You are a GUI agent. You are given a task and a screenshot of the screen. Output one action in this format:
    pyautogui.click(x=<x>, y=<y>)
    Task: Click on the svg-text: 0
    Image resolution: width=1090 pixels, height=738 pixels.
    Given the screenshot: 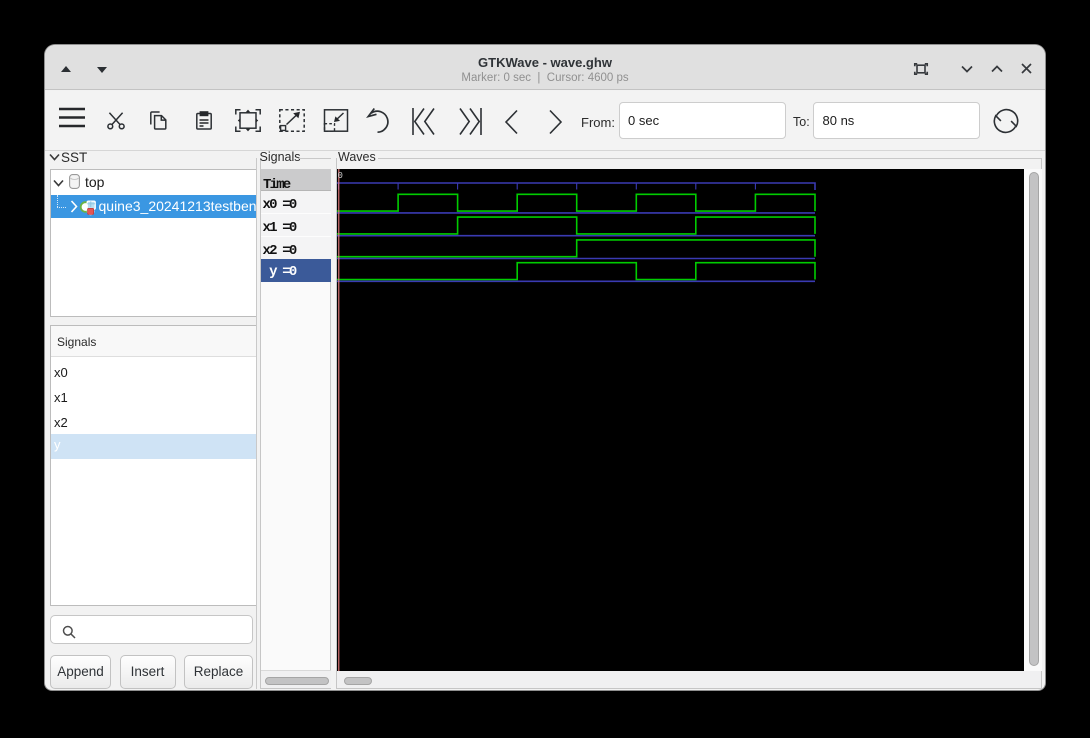 What is the action you would take?
    pyautogui.click(x=340, y=176)
    